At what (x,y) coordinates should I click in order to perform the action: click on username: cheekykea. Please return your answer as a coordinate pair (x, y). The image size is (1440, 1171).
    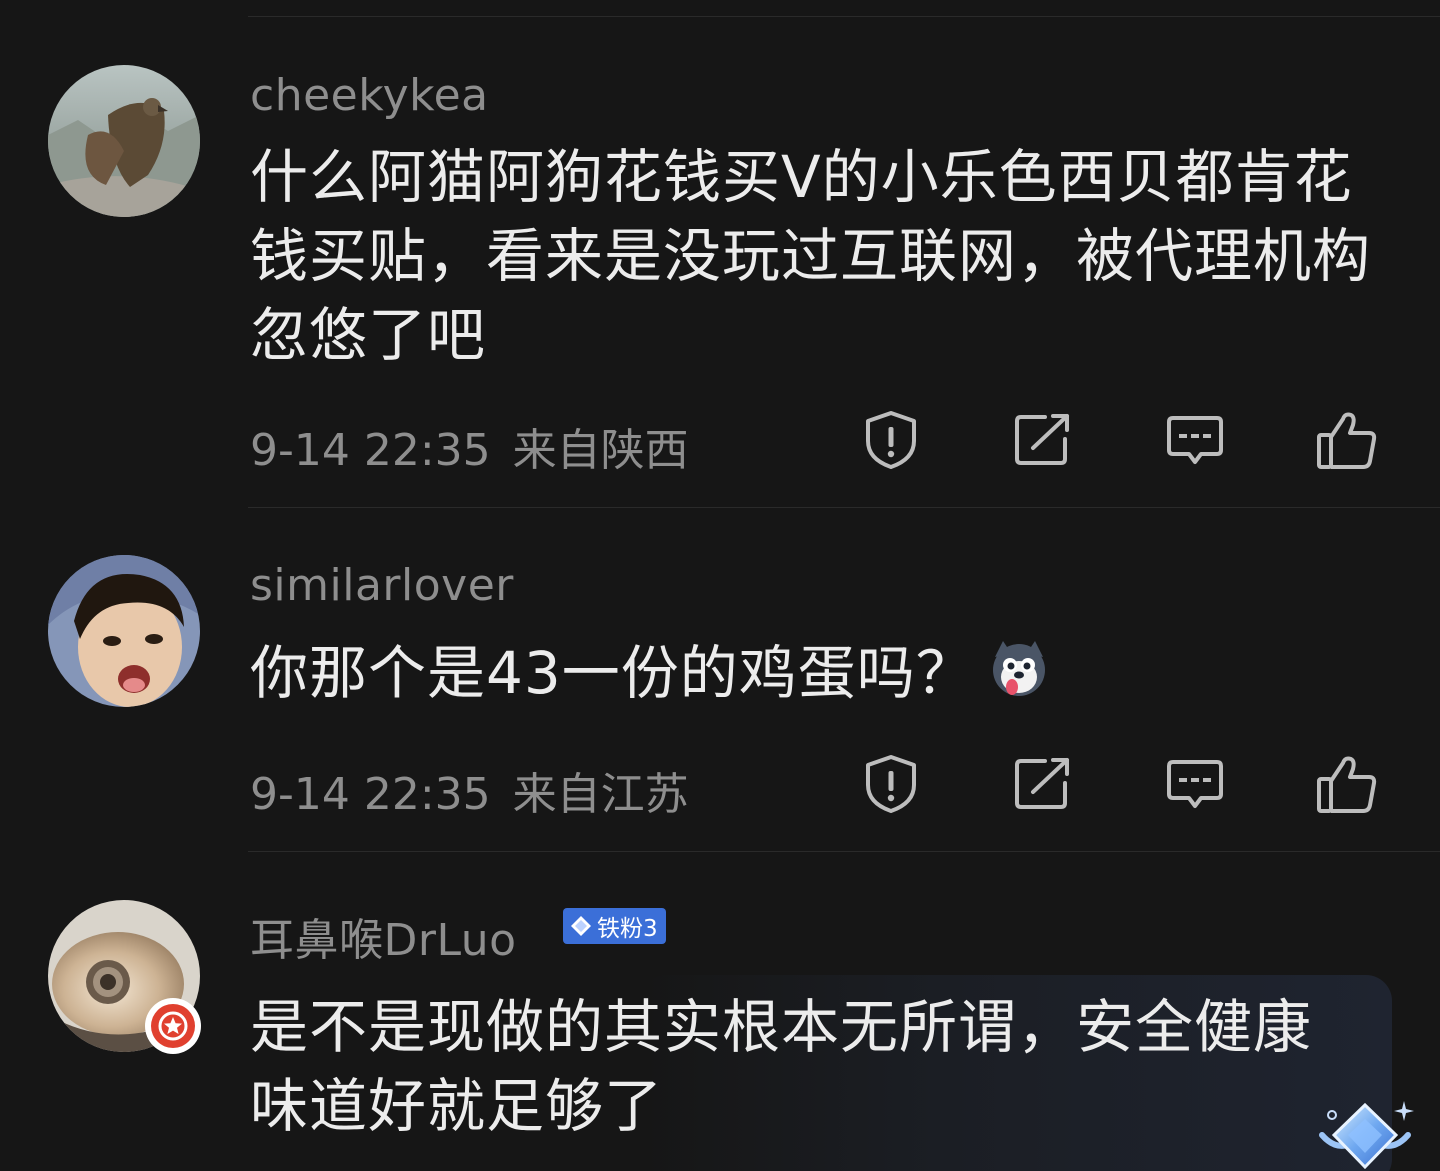
    Looking at the image, I should click on (369, 95).